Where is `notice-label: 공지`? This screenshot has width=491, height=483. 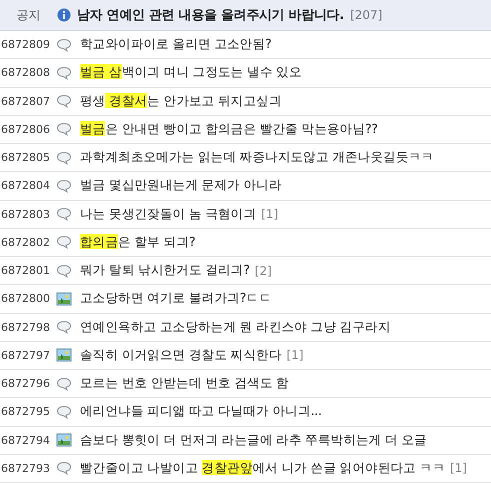
notice-label: 공지 is located at coordinates (29, 15).